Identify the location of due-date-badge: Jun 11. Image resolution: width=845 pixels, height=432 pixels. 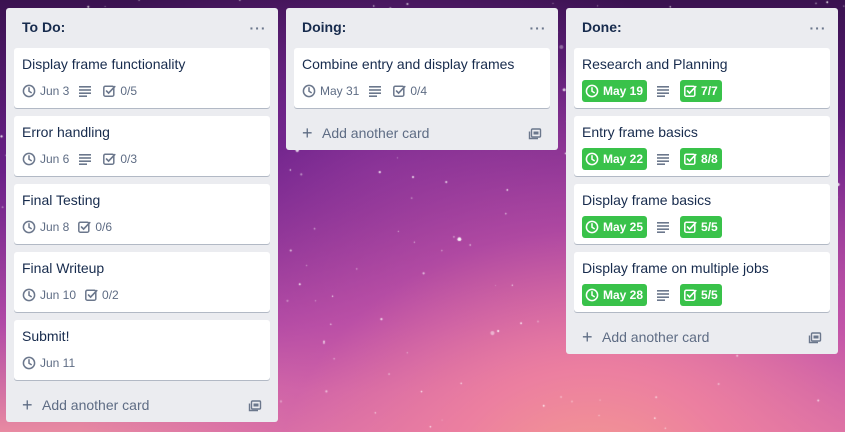
(48, 363).